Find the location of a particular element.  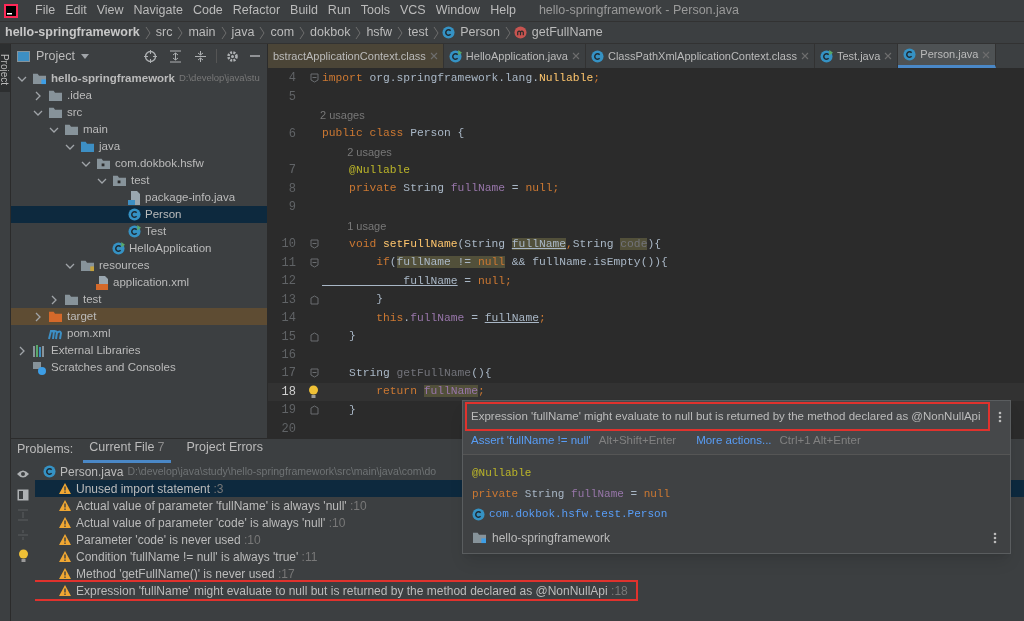

breadcrumb-item: hello-springframework is located at coordinates (72, 32).